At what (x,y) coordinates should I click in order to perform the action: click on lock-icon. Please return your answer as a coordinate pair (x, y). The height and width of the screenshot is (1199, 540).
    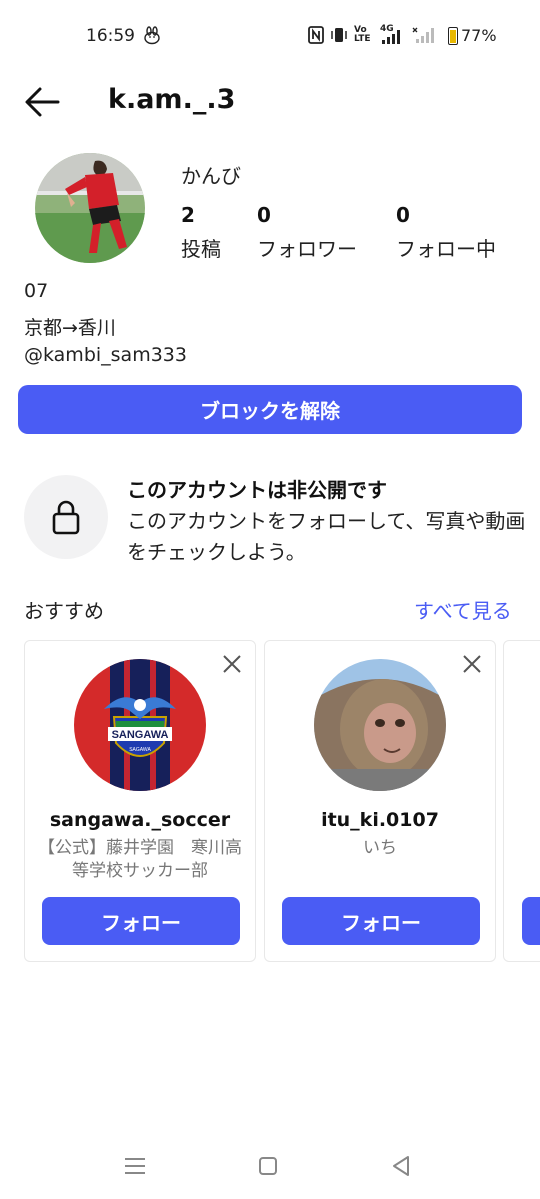
    Looking at the image, I should click on (66, 517).